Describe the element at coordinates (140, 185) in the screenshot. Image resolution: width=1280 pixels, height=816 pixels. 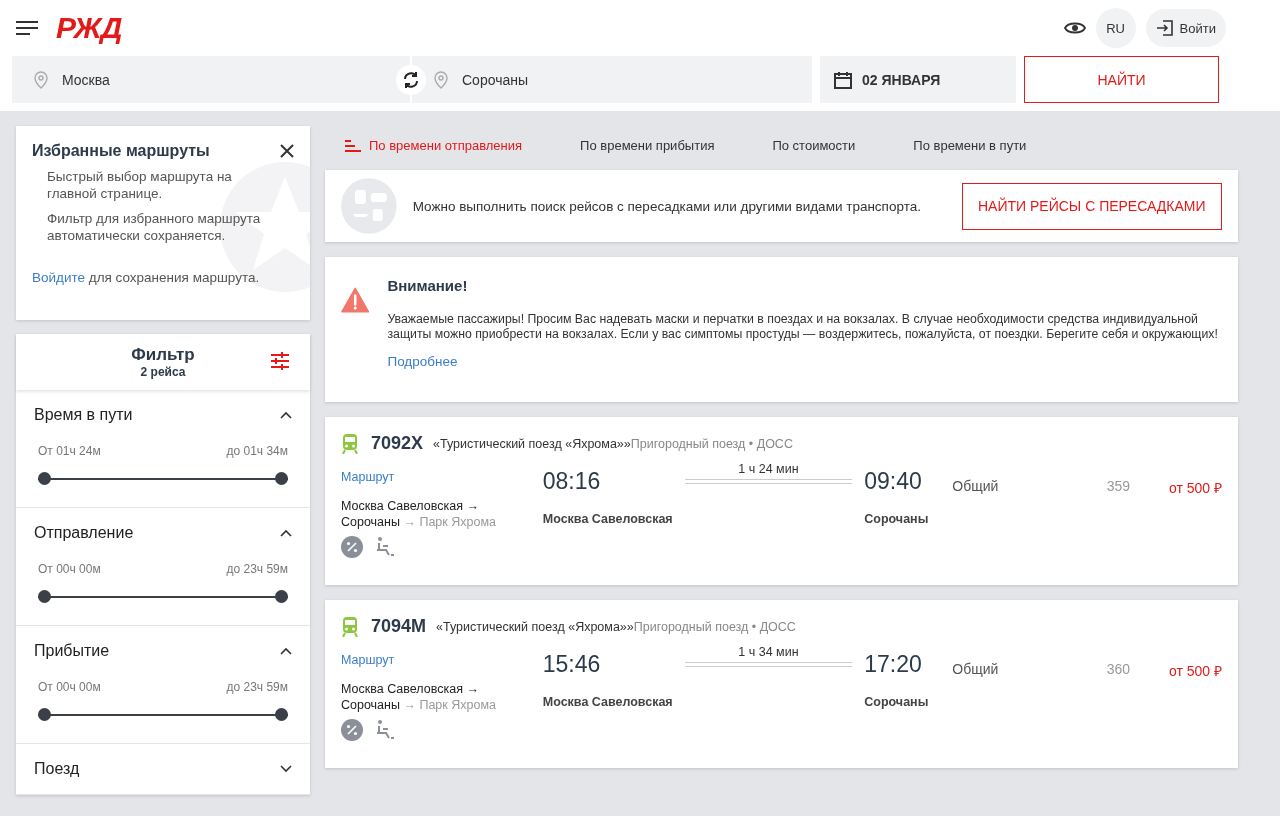
I see `favorites-text: Быстрый выбор маршрута на главной странице.` at that location.